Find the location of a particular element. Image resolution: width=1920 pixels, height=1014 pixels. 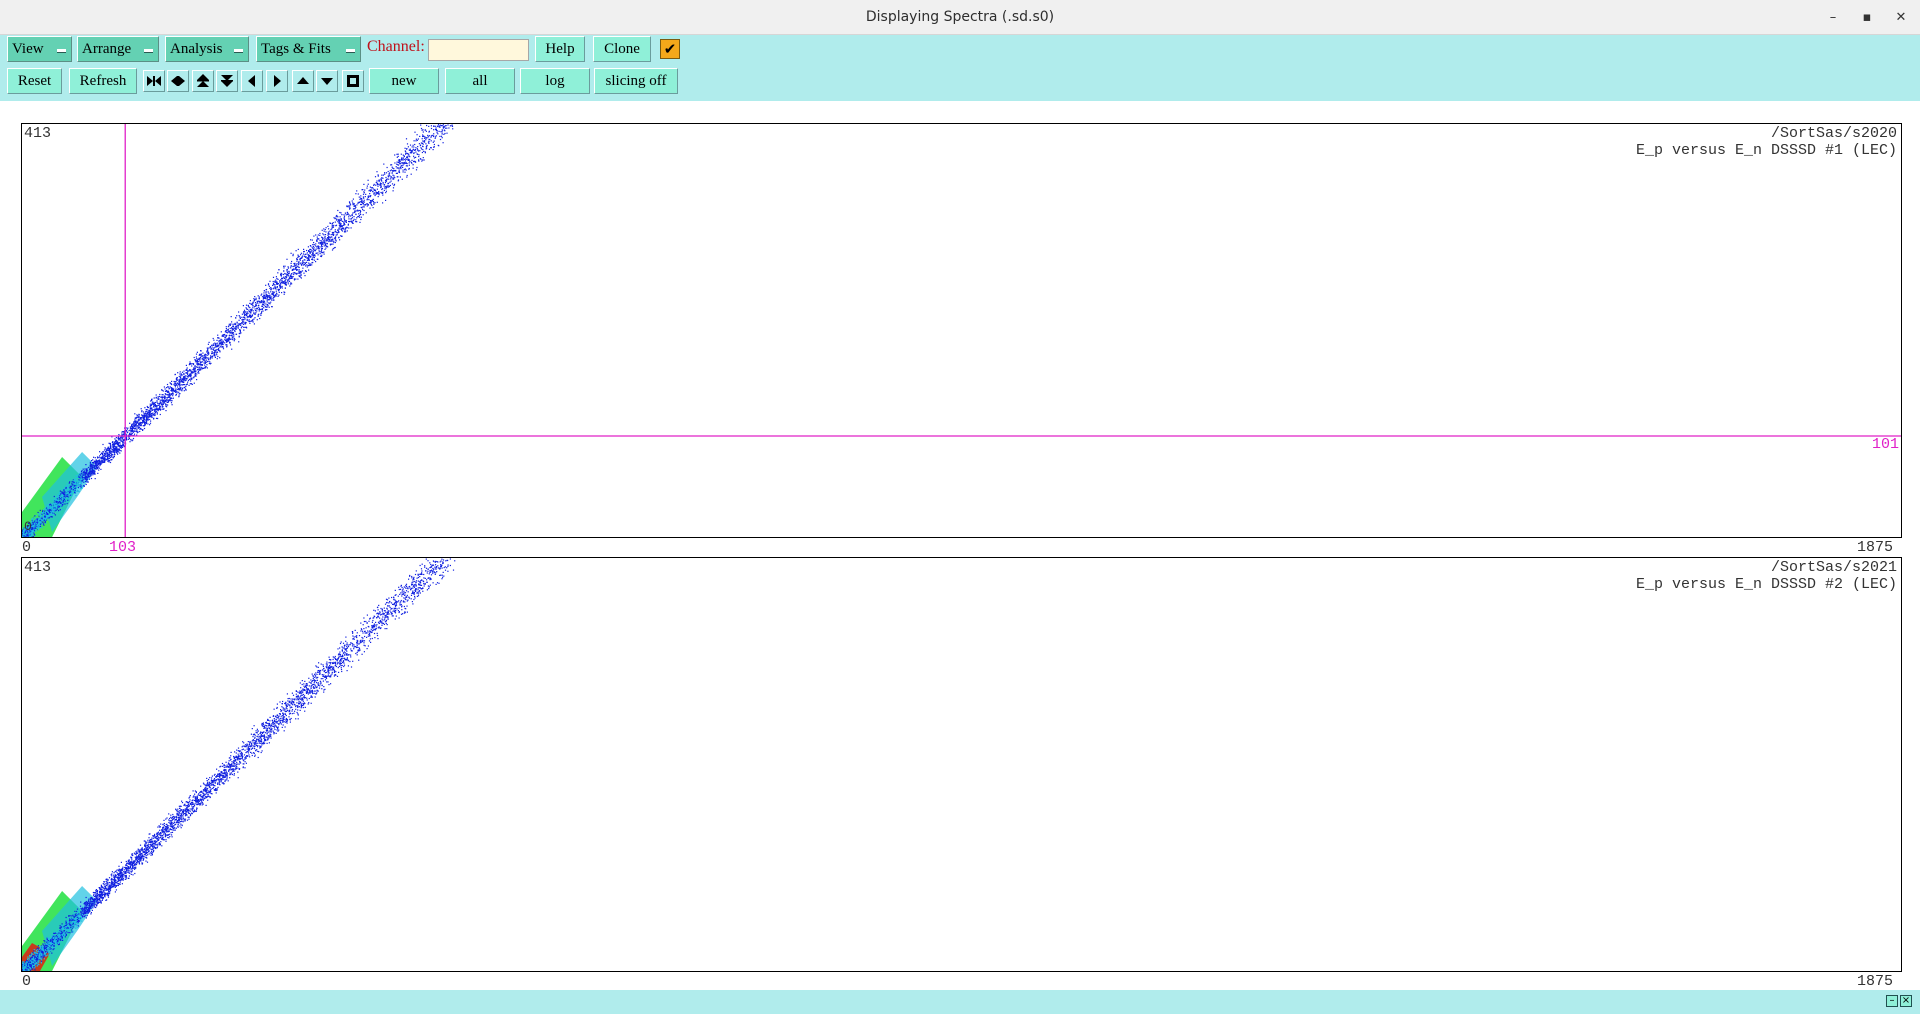

fit-square-icon is located at coordinates (353, 81).